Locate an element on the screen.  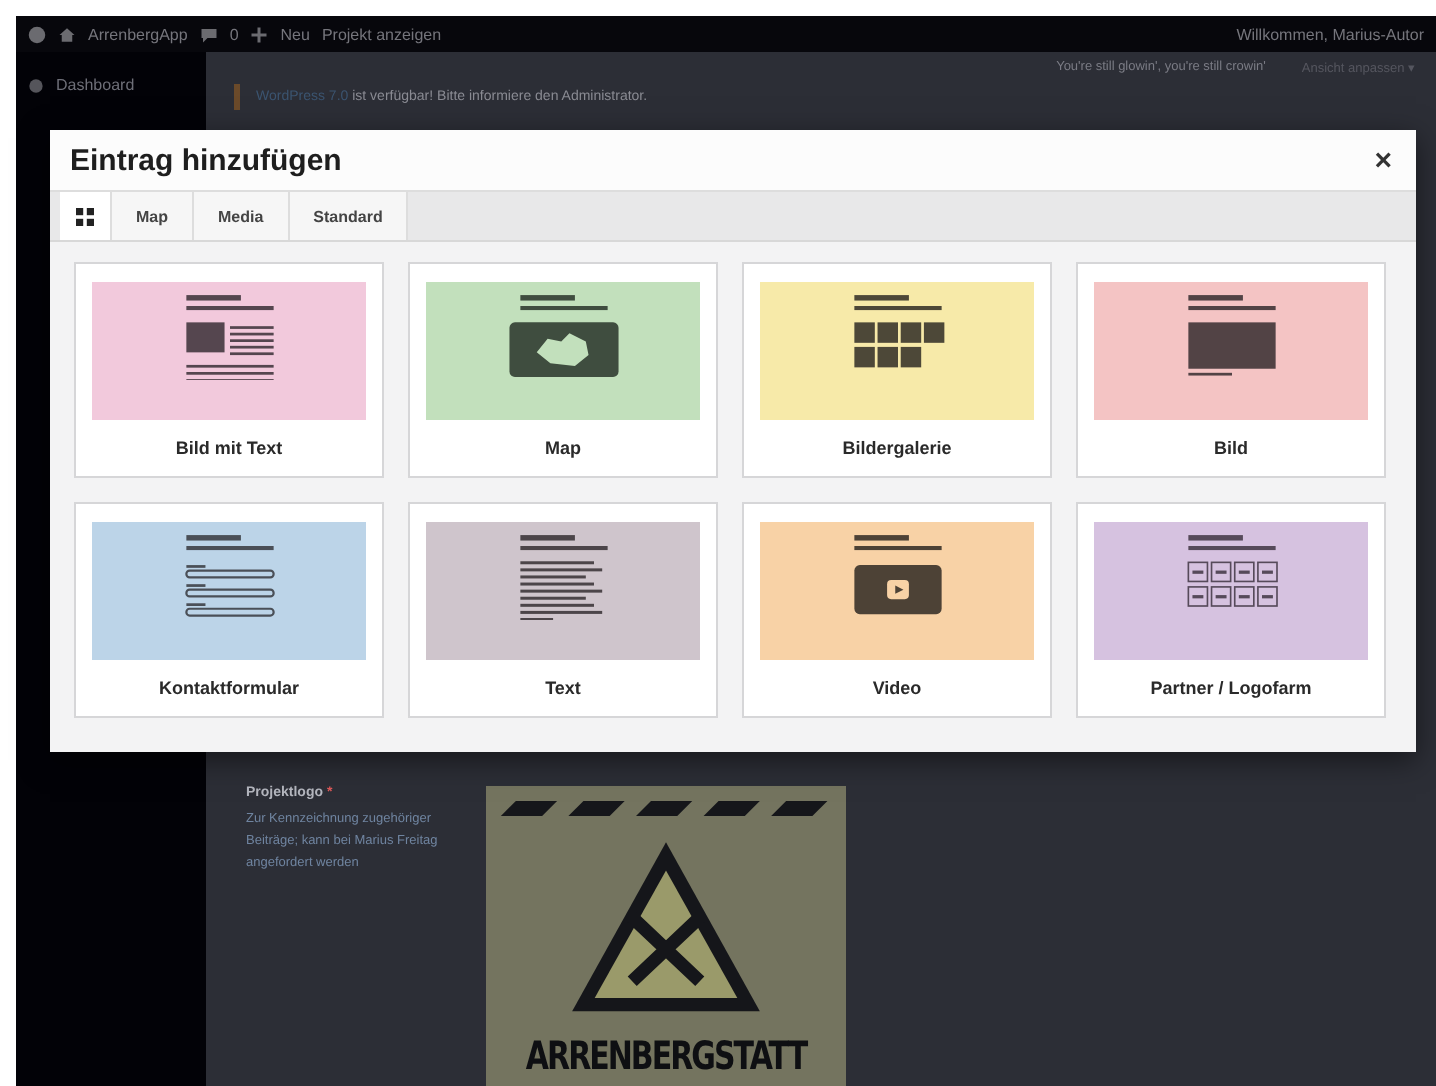
site-name-link: ArrenbergApp is located at coordinates (138, 34).